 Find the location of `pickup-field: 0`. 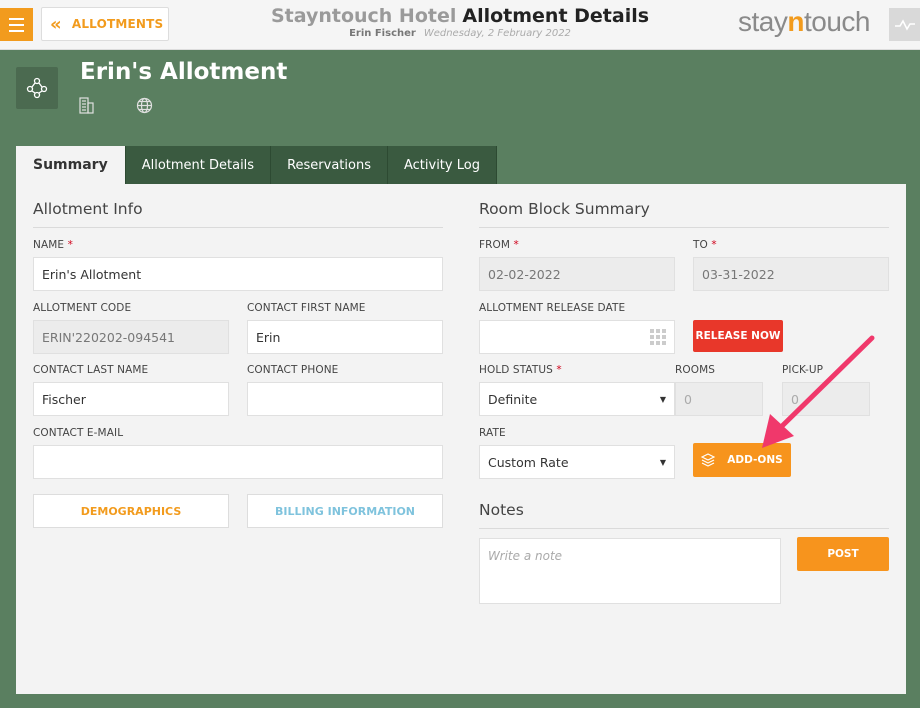

pickup-field: 0 is located at coordinates (826, 399).